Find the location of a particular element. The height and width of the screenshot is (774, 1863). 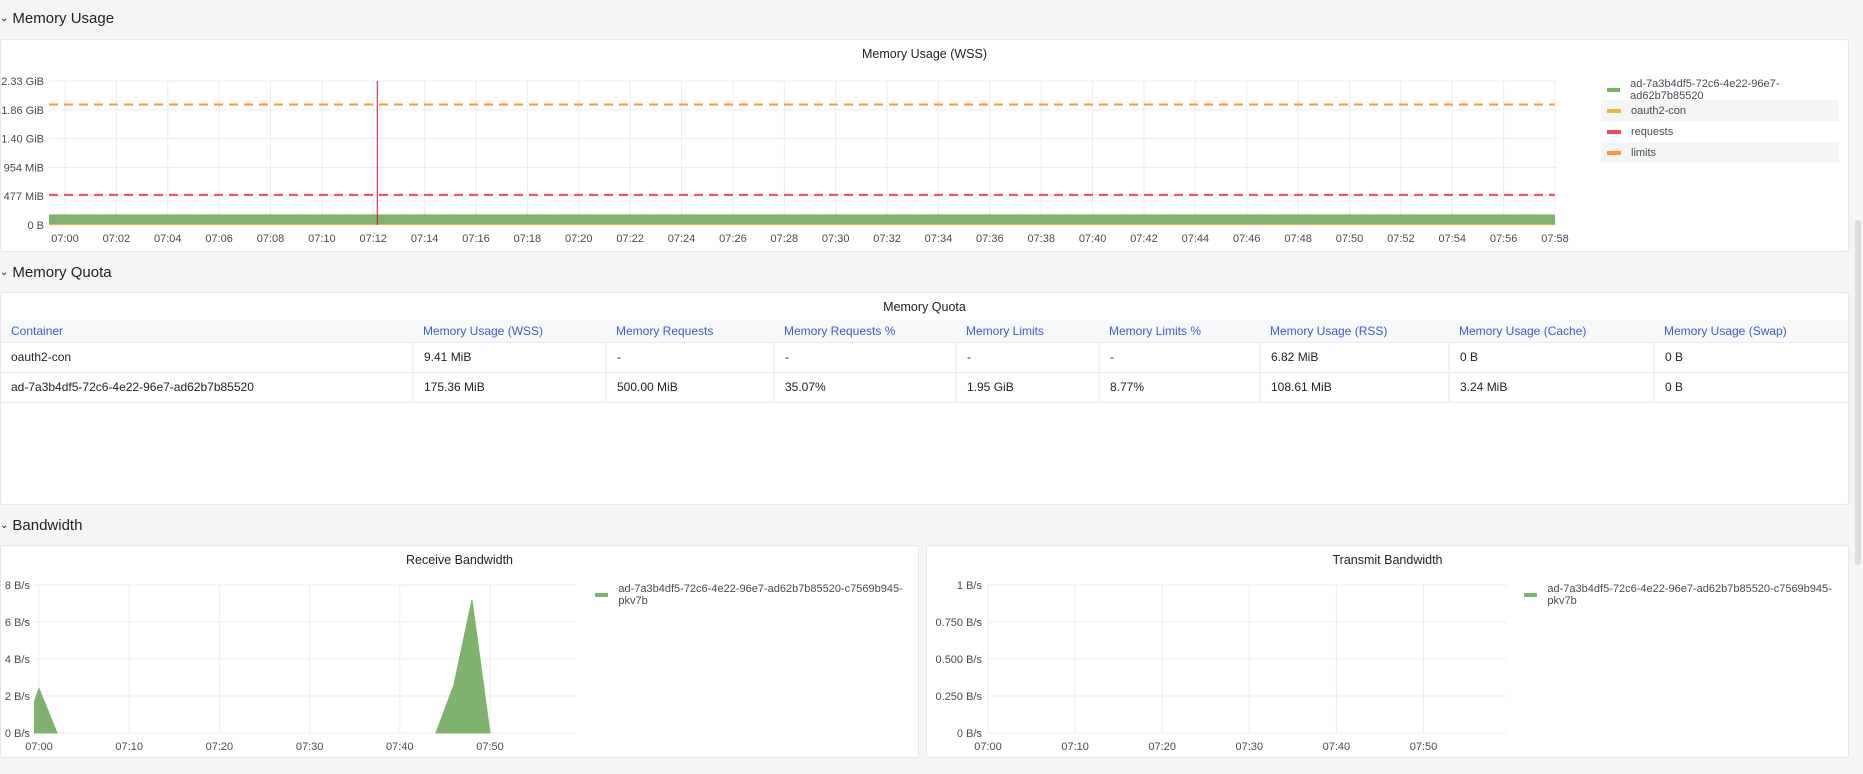

row-bandwidth: ⌄ Bandwidth is located at coordinates (41, 525).